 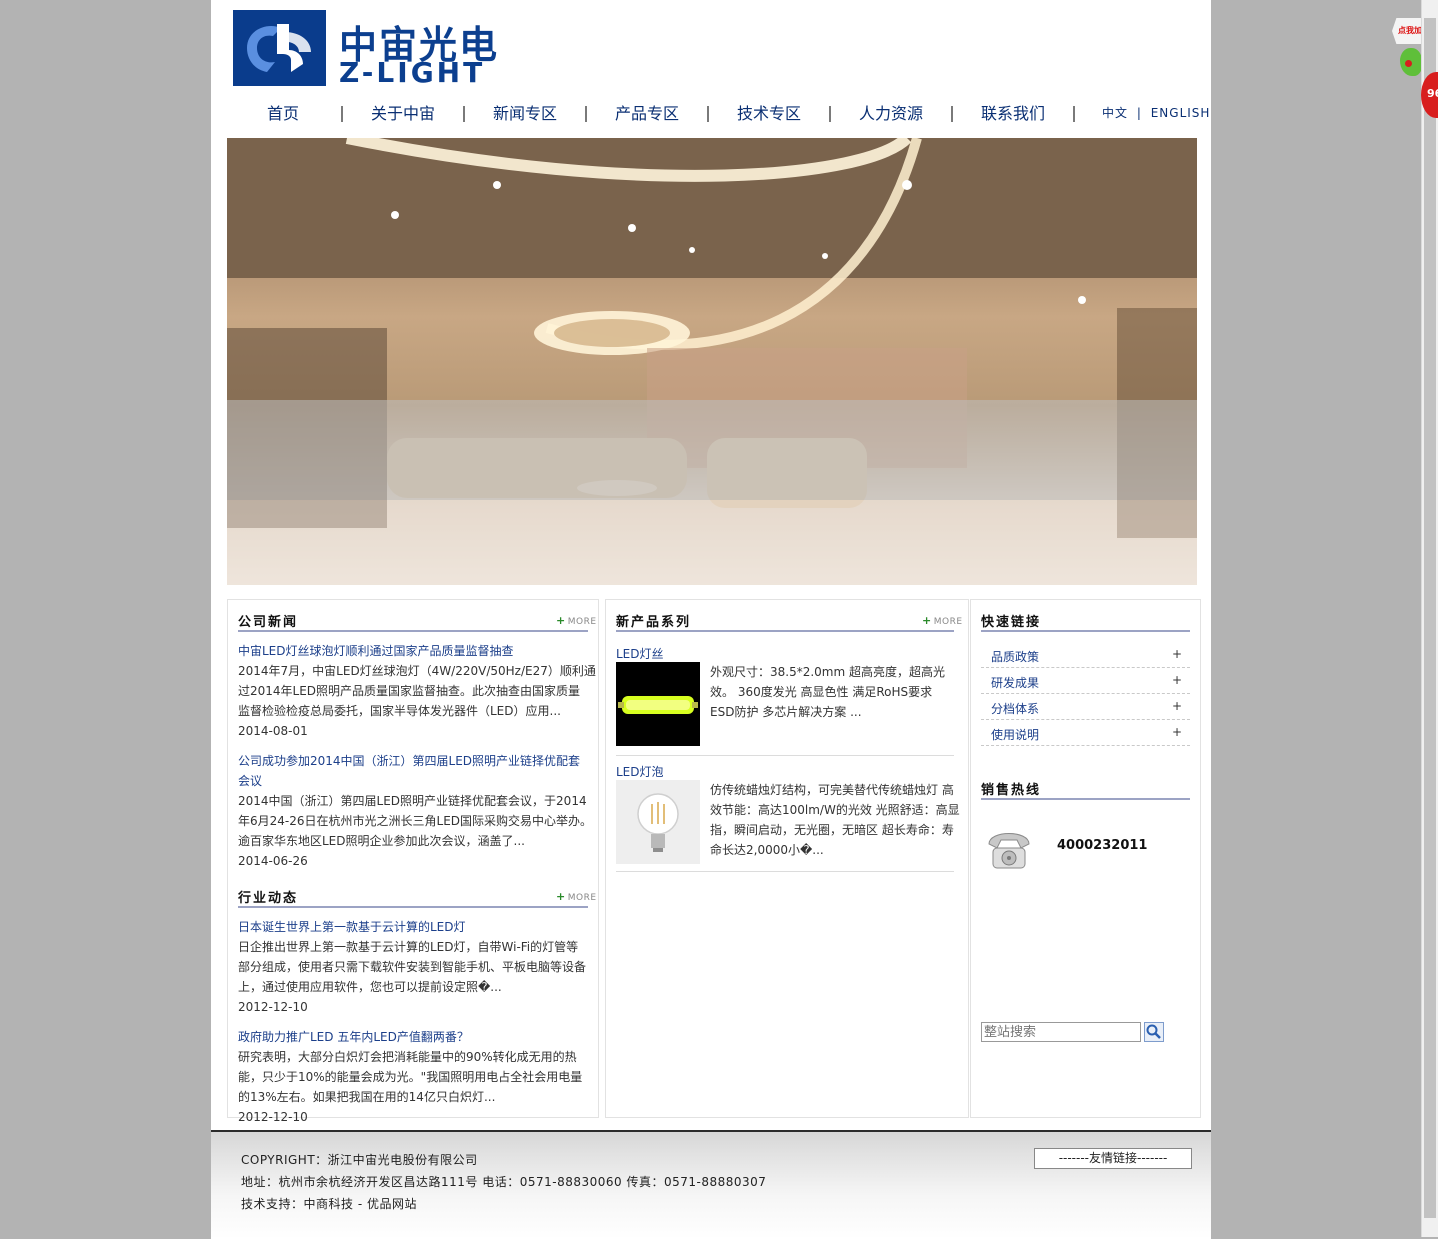 I want to click on summary-line: 2014中国（浙江）第四届LED照明产业链择优配套会议，于2014, so click(x=412, y=801).